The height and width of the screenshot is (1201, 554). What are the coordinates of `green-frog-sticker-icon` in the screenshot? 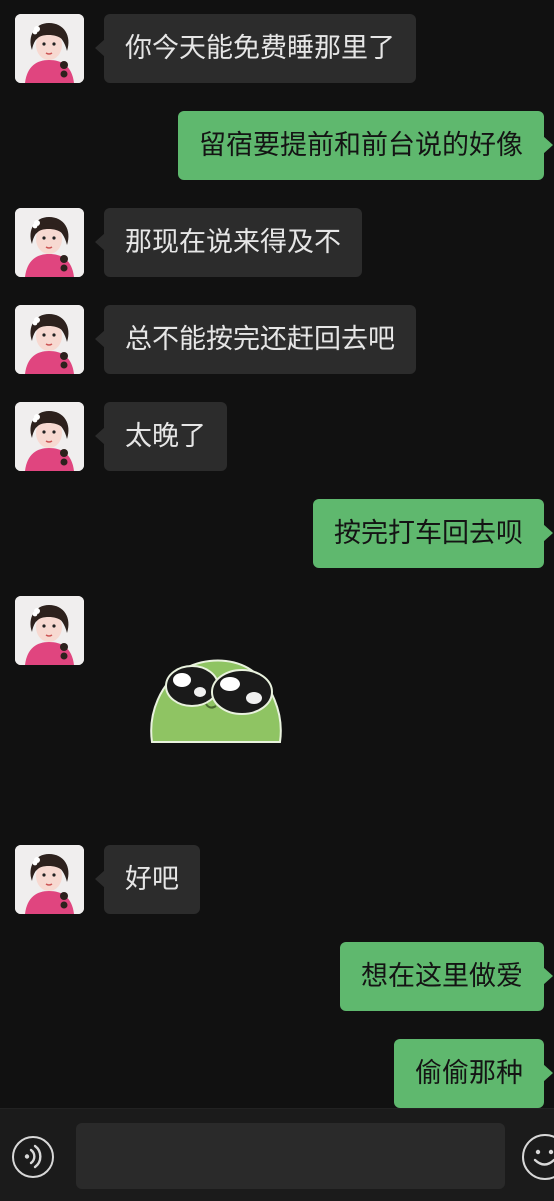 It's located at (216, 700).